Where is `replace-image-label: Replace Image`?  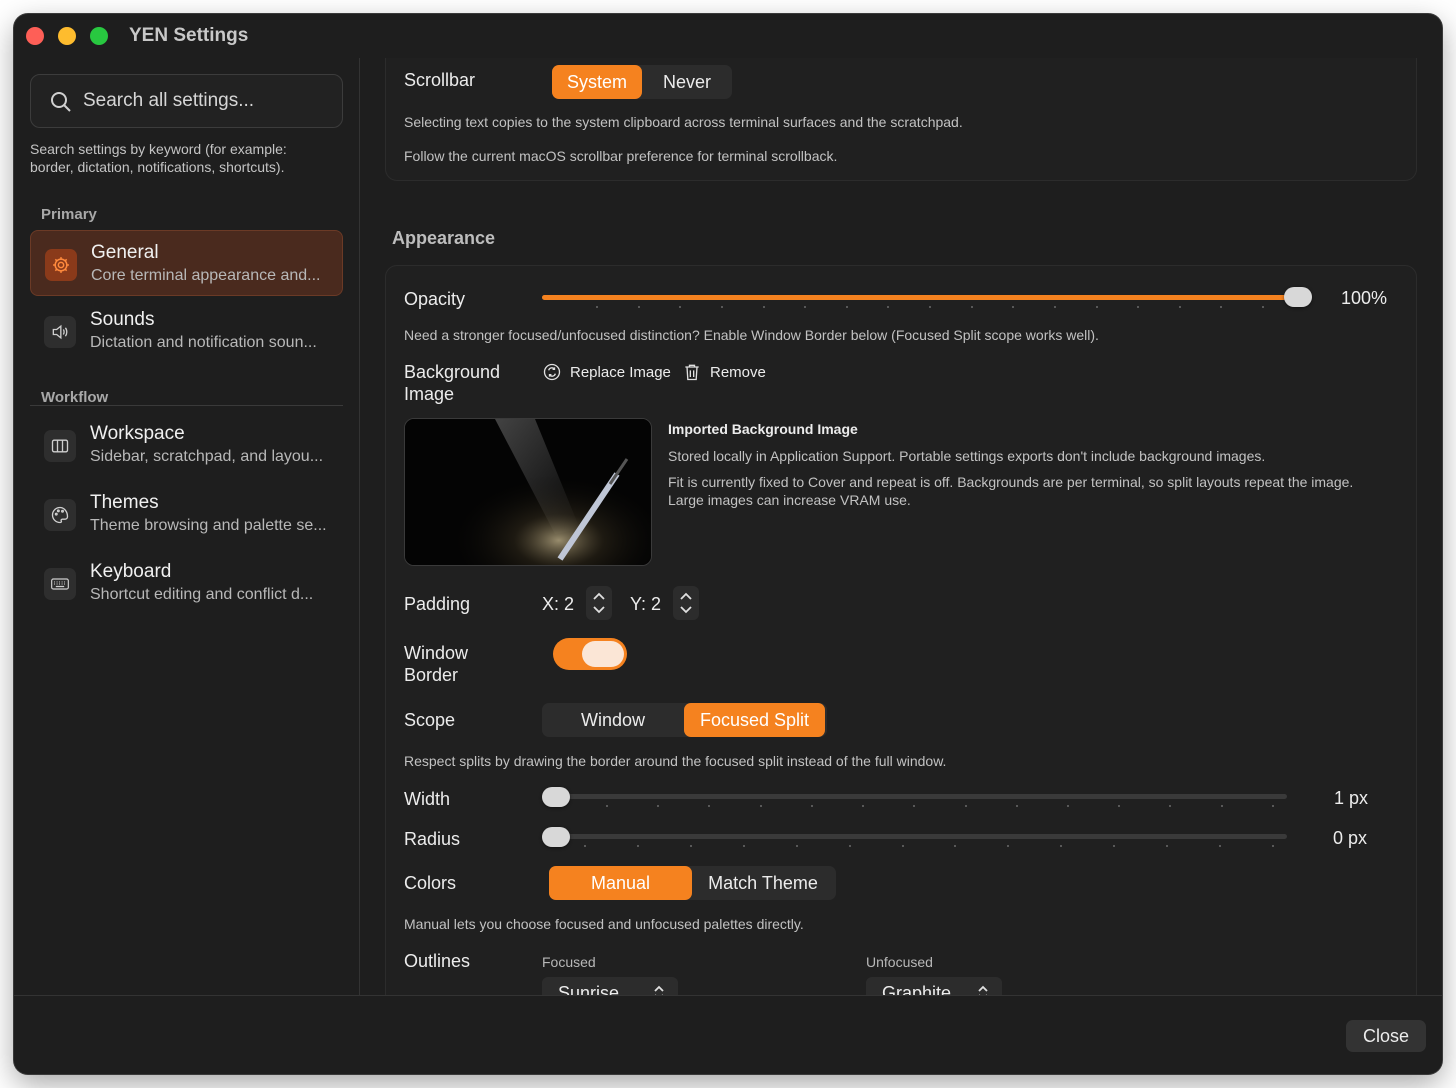
replace-image-label: Replace Image is located at coordinates (620, 372).